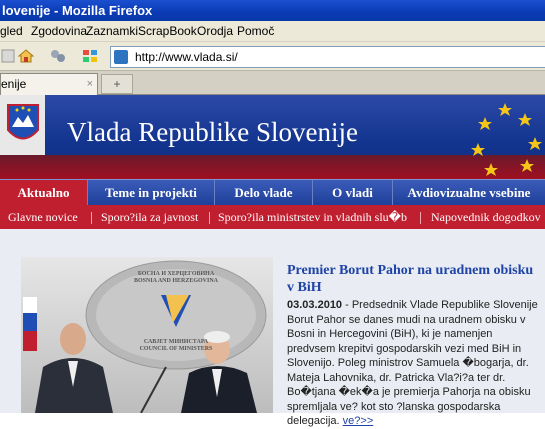  What do you see at coordinates (469, 193) in the screenshot?
I see `nav-avdiovizualne-vsebine: Avdiovizualne vsebine` at bounding box center [469, 193].